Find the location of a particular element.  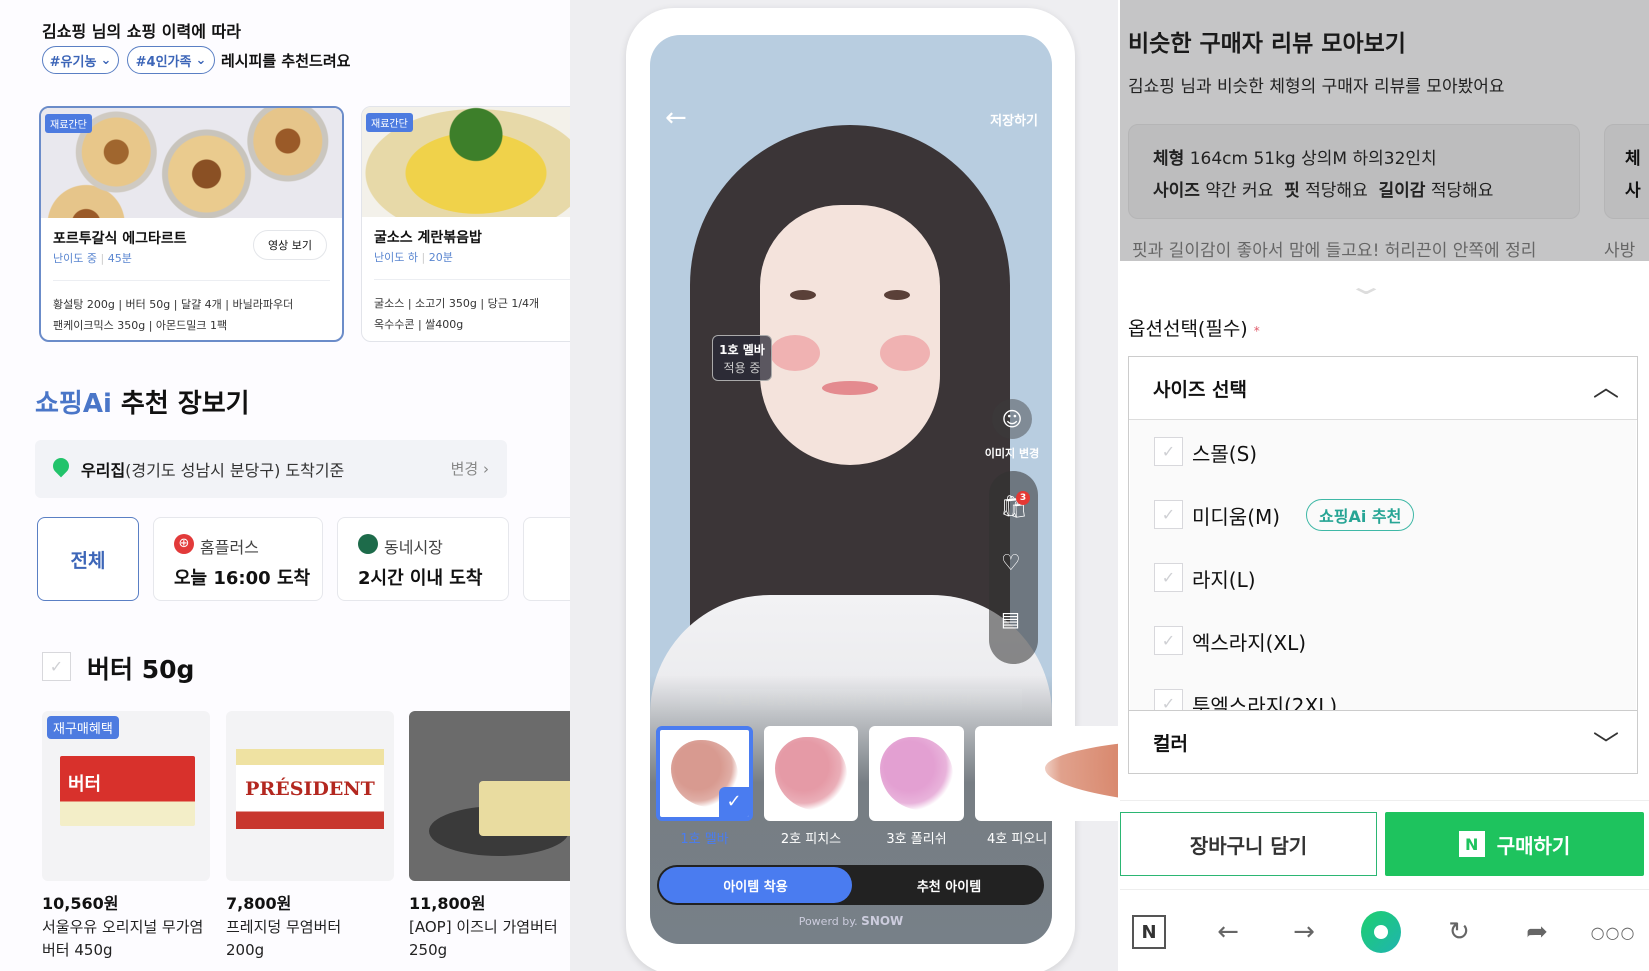

chip-label: #4인가족 is located at coordinates (163, 62).